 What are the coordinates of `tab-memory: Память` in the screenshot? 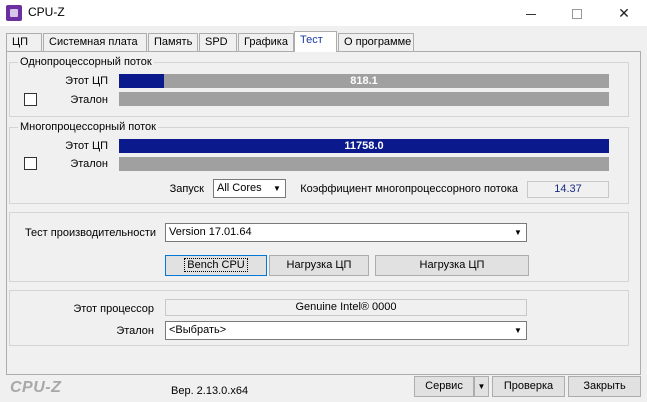 It's located at (173, 42).